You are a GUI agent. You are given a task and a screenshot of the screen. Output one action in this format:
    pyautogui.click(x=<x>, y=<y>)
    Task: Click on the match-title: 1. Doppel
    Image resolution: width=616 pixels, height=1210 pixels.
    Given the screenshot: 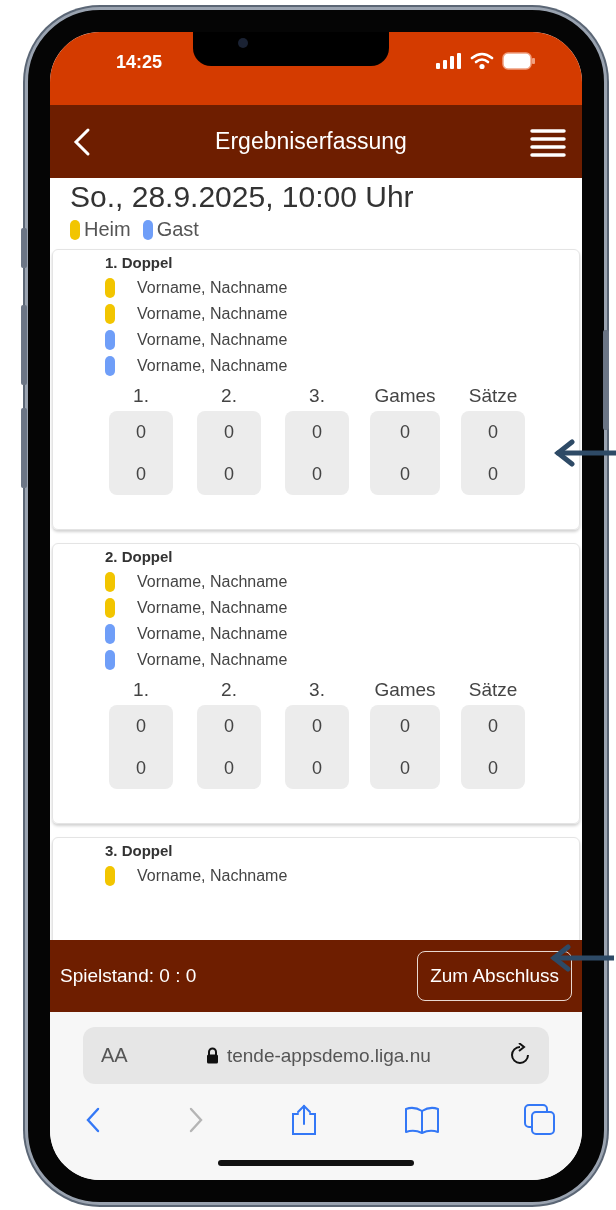 What is the action you would take?
    pyautogui.click(x=139, y=262)
    